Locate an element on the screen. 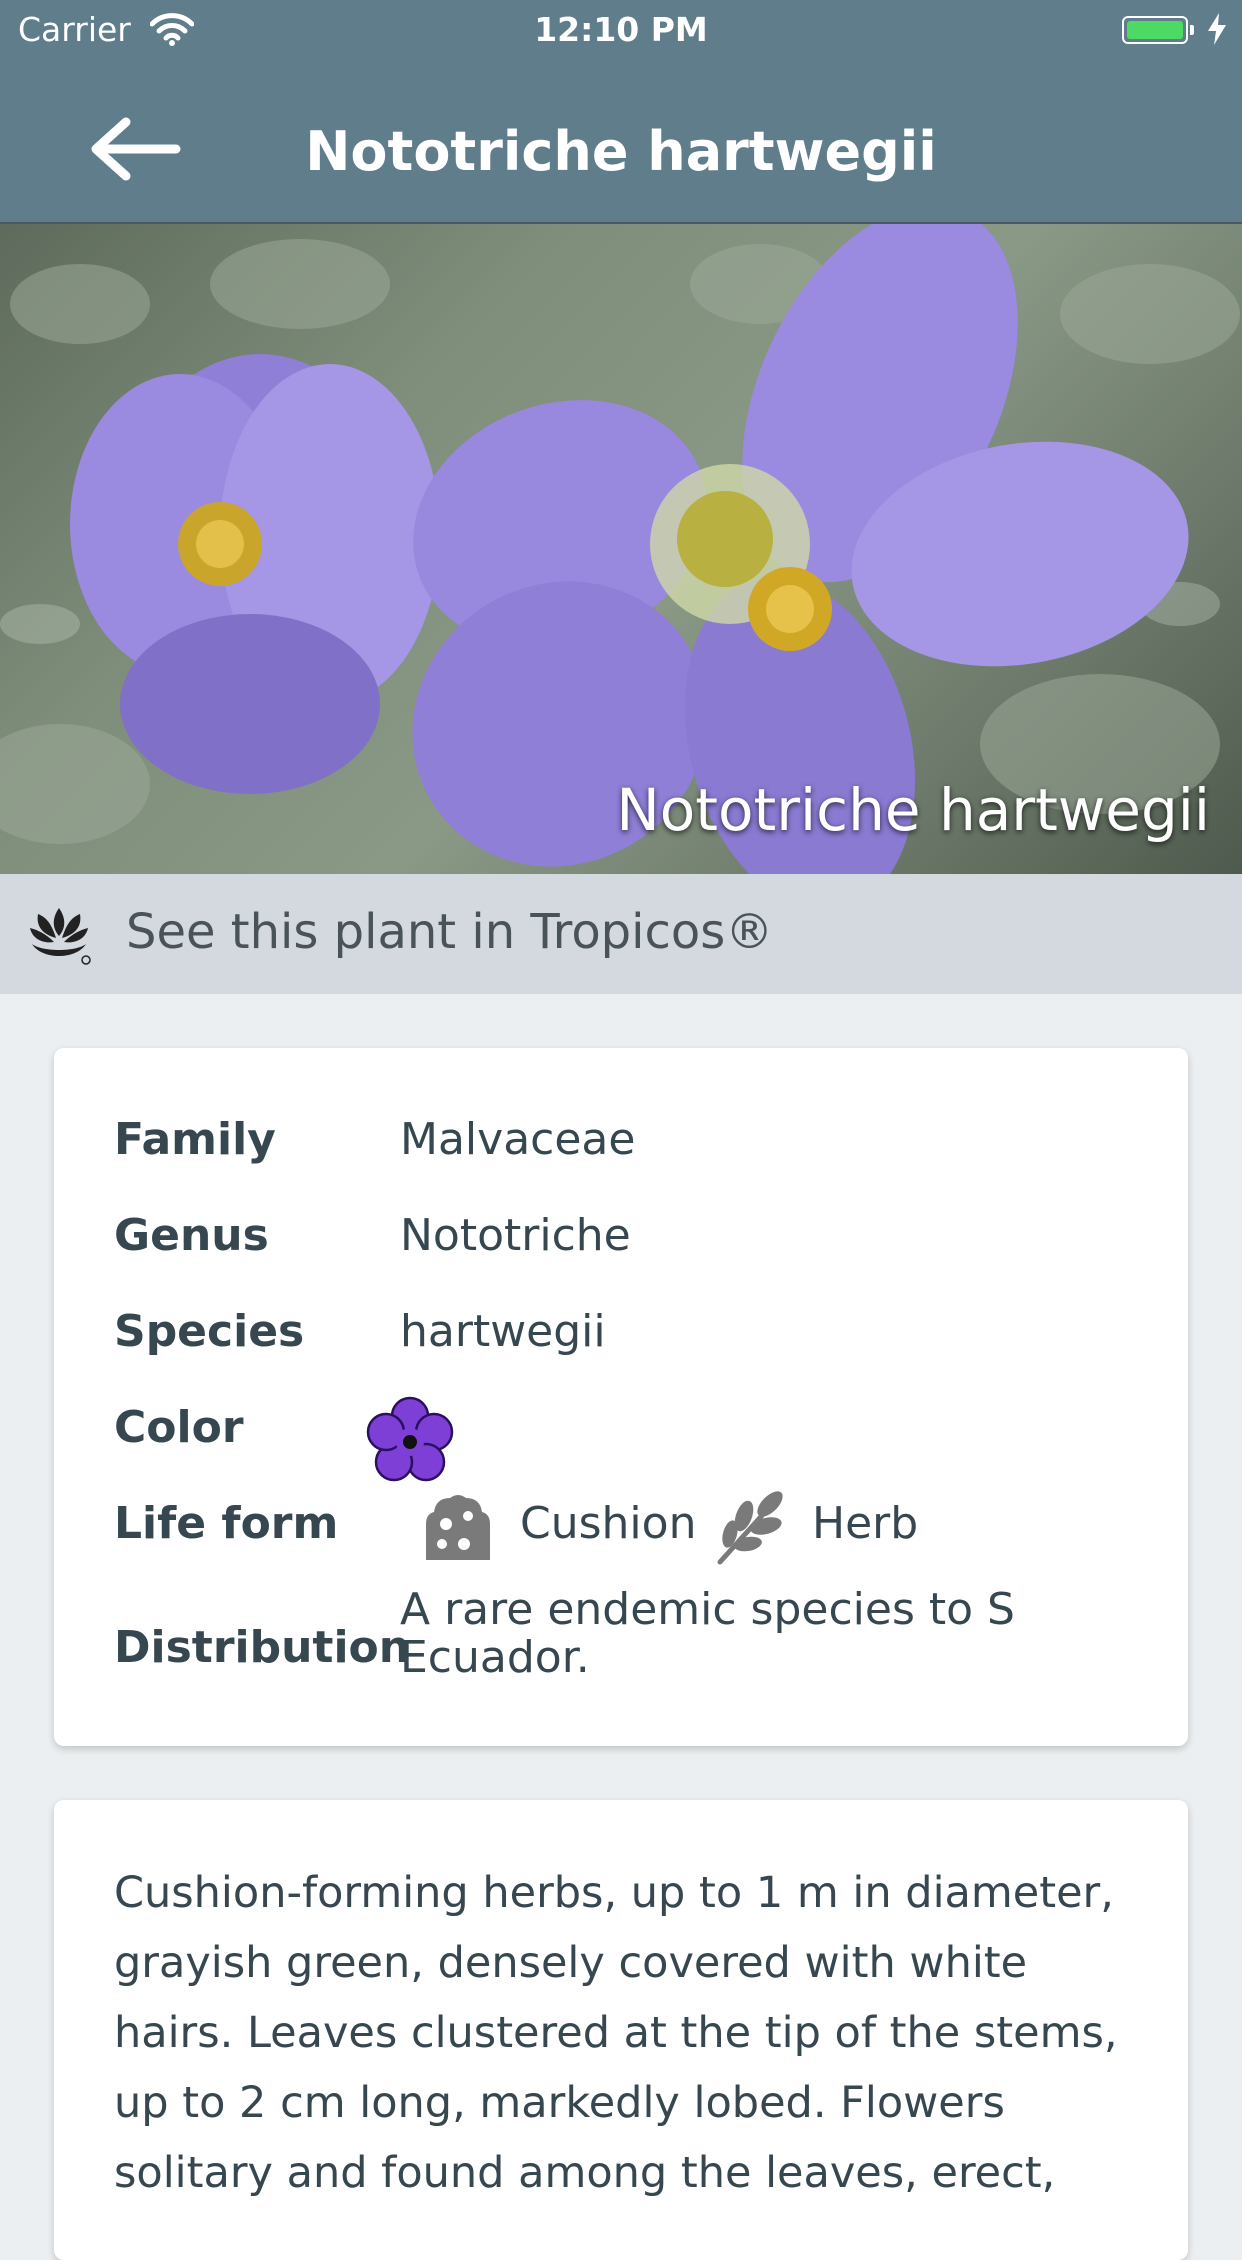  photo-caption: Nototriche hartwegii is located at coordinates (913, 810).